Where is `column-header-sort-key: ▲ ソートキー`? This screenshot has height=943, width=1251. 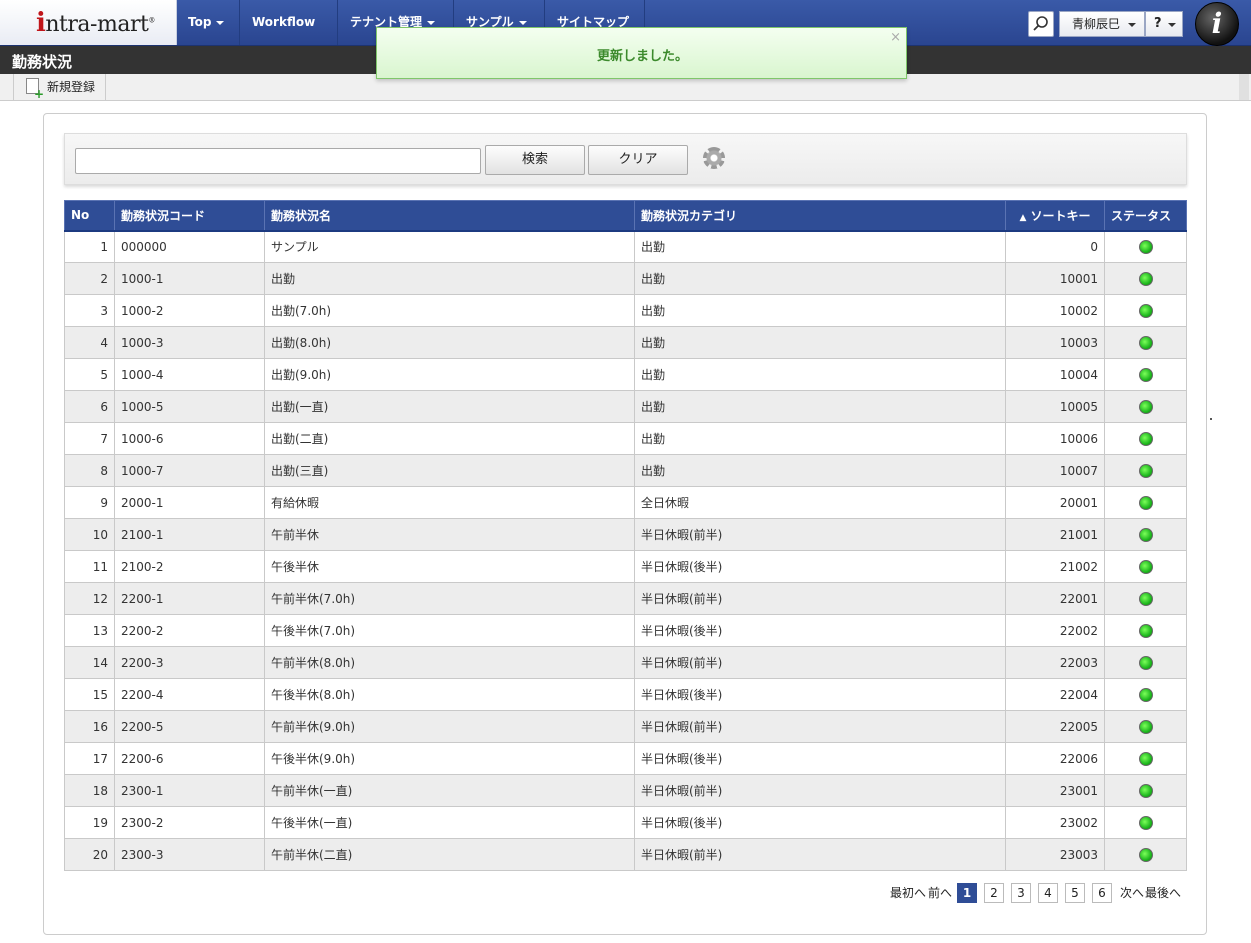
column-header-sort-key: ▲ ソートキー is located at coordinates (1055, 216).